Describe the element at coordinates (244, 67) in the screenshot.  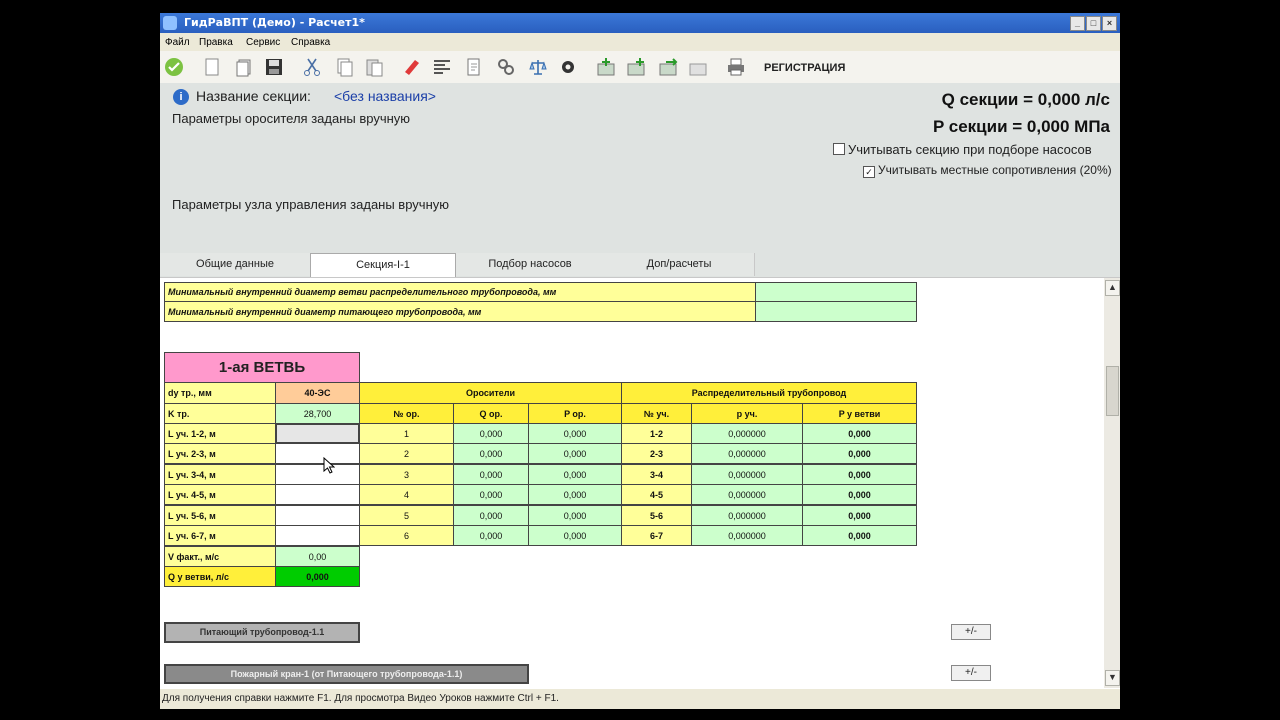
I see `open-document-icon` at that location.